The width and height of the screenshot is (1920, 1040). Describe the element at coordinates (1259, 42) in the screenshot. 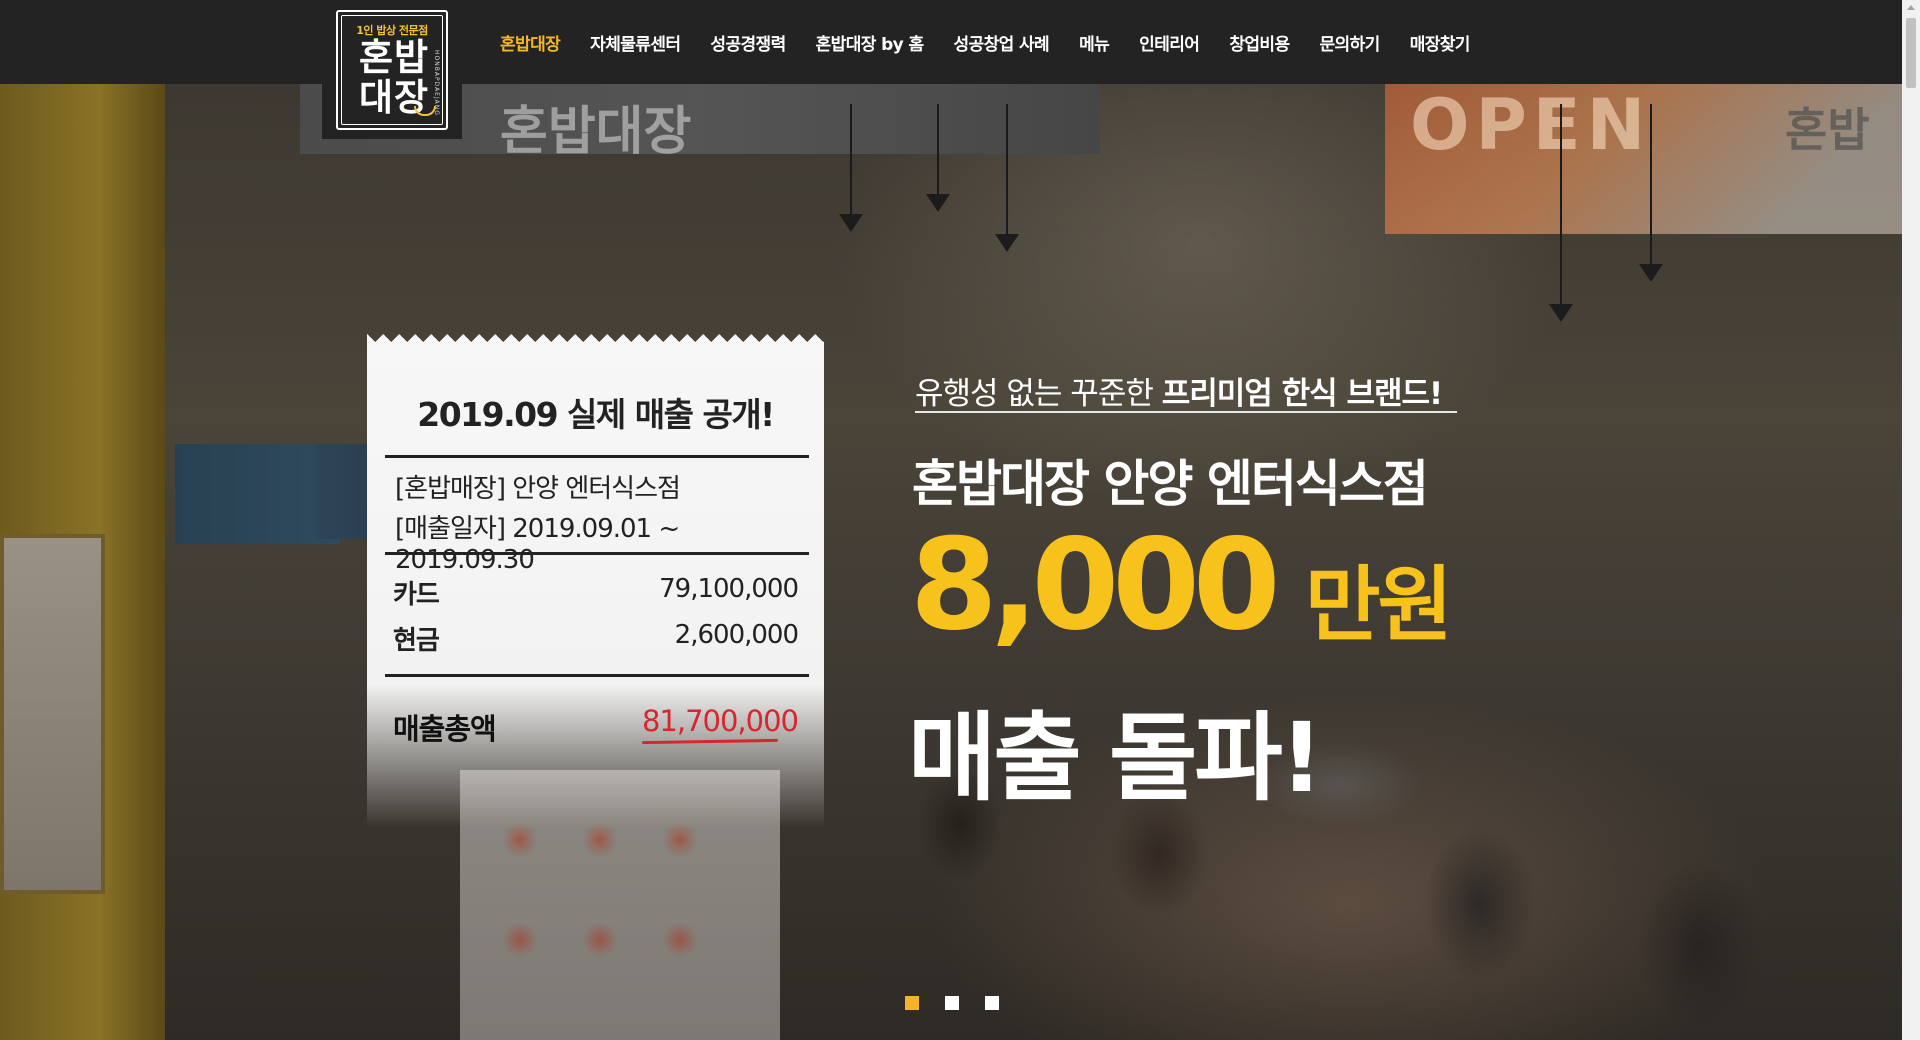

I see `nav-item-startup-cost: 창업비용` at that location.